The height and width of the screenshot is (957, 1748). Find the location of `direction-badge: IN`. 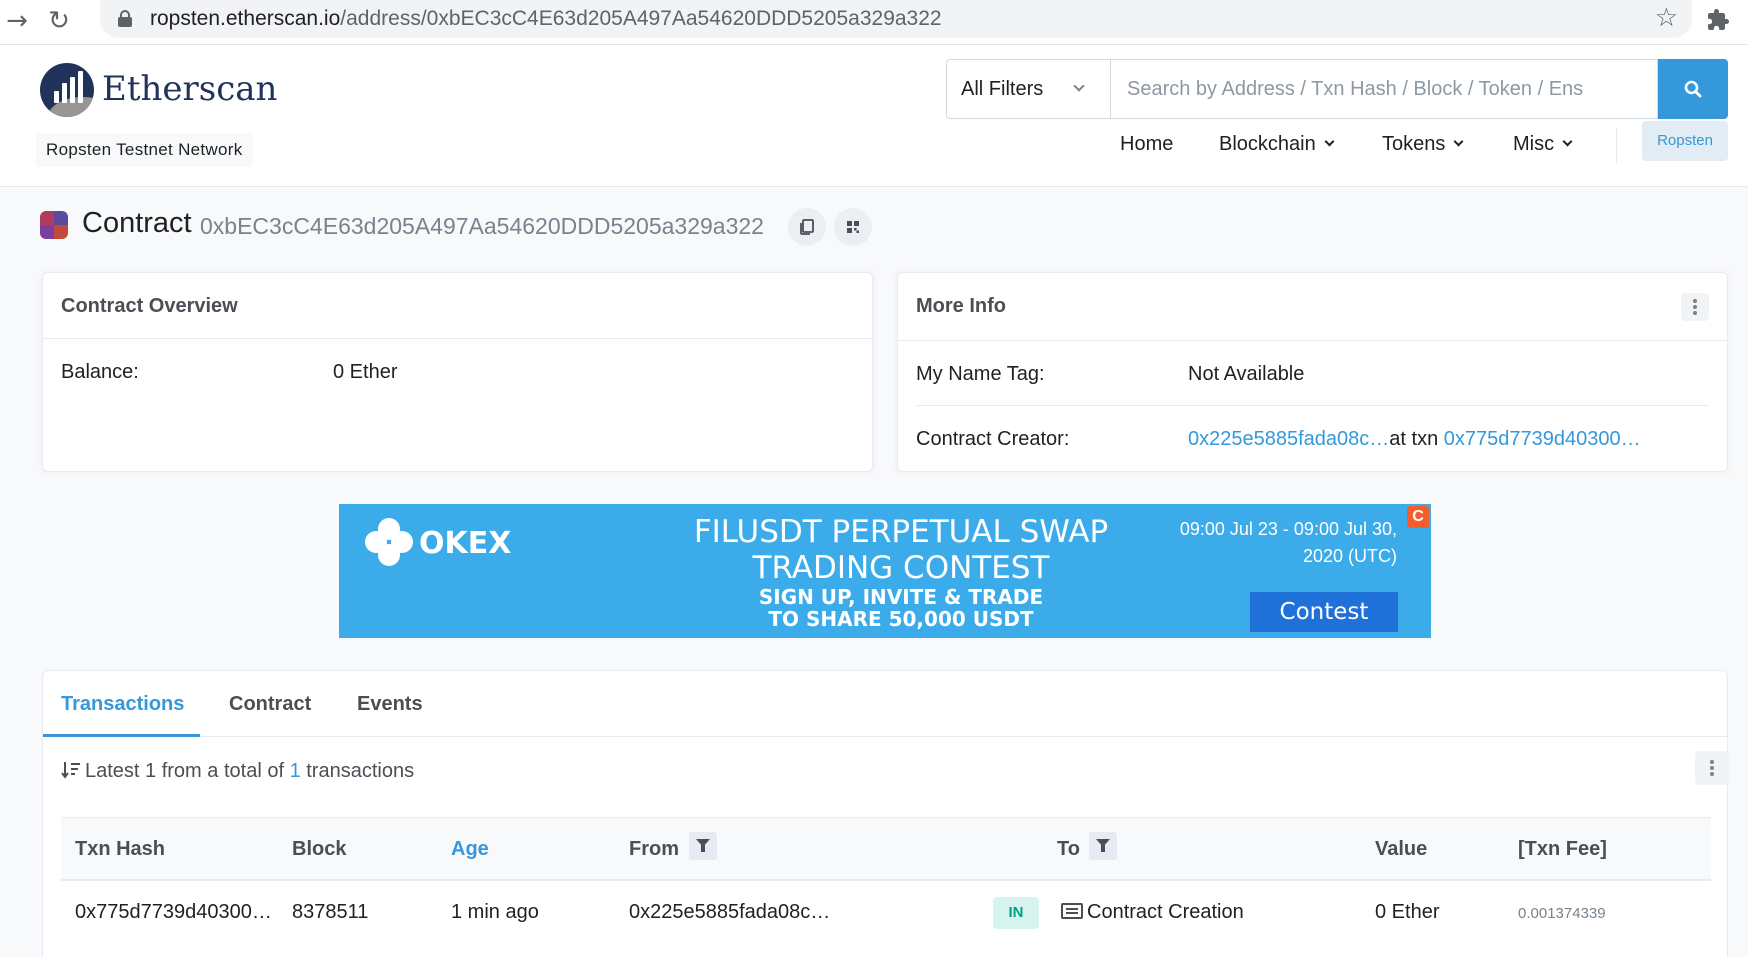

direction-badge: IN is located at coordinates (1016, 913).